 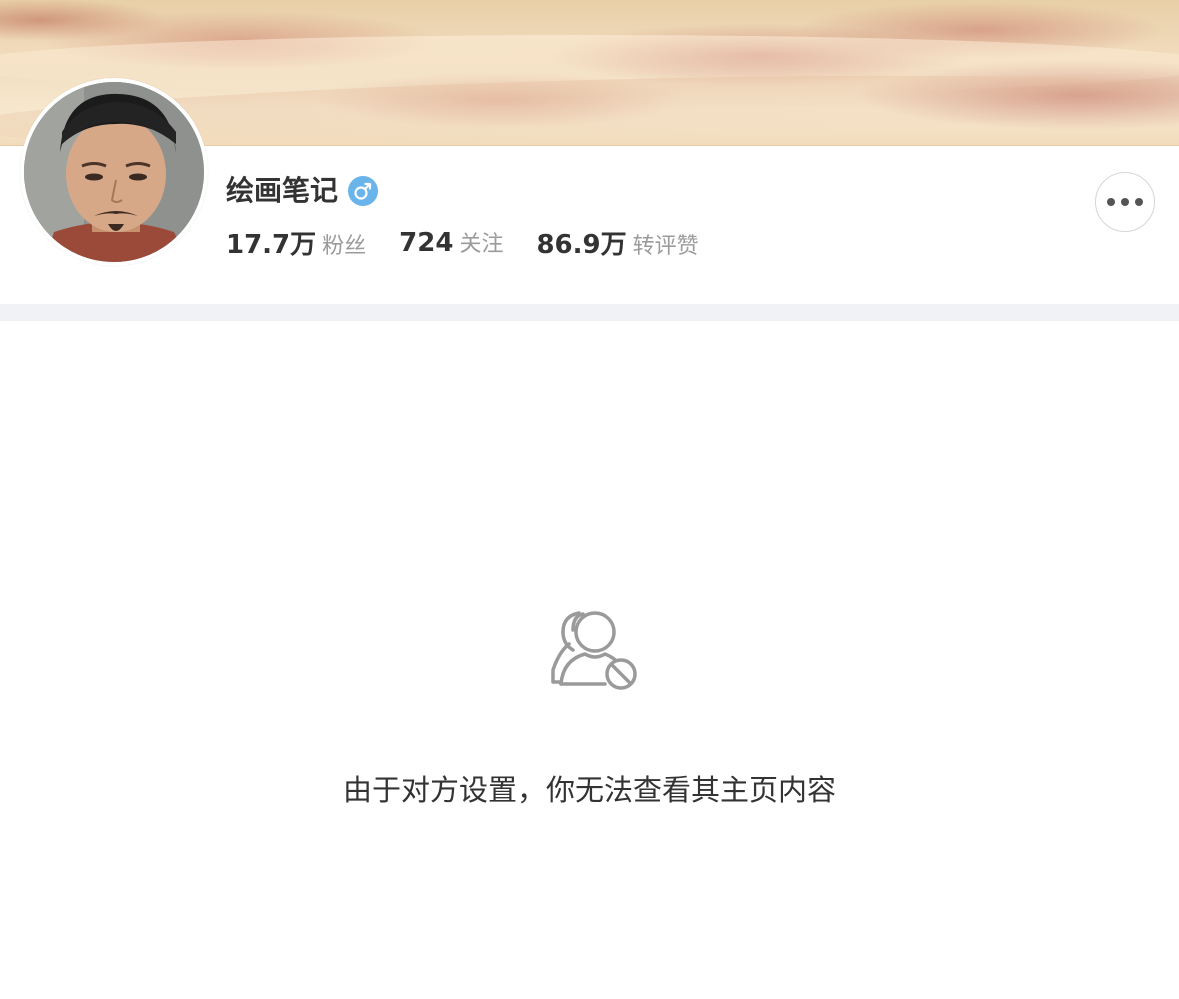 What do you see at coordinates (581, 244) in the screenshot?
I see `stat-value: 86.9万` at bounding box center [581, 244].